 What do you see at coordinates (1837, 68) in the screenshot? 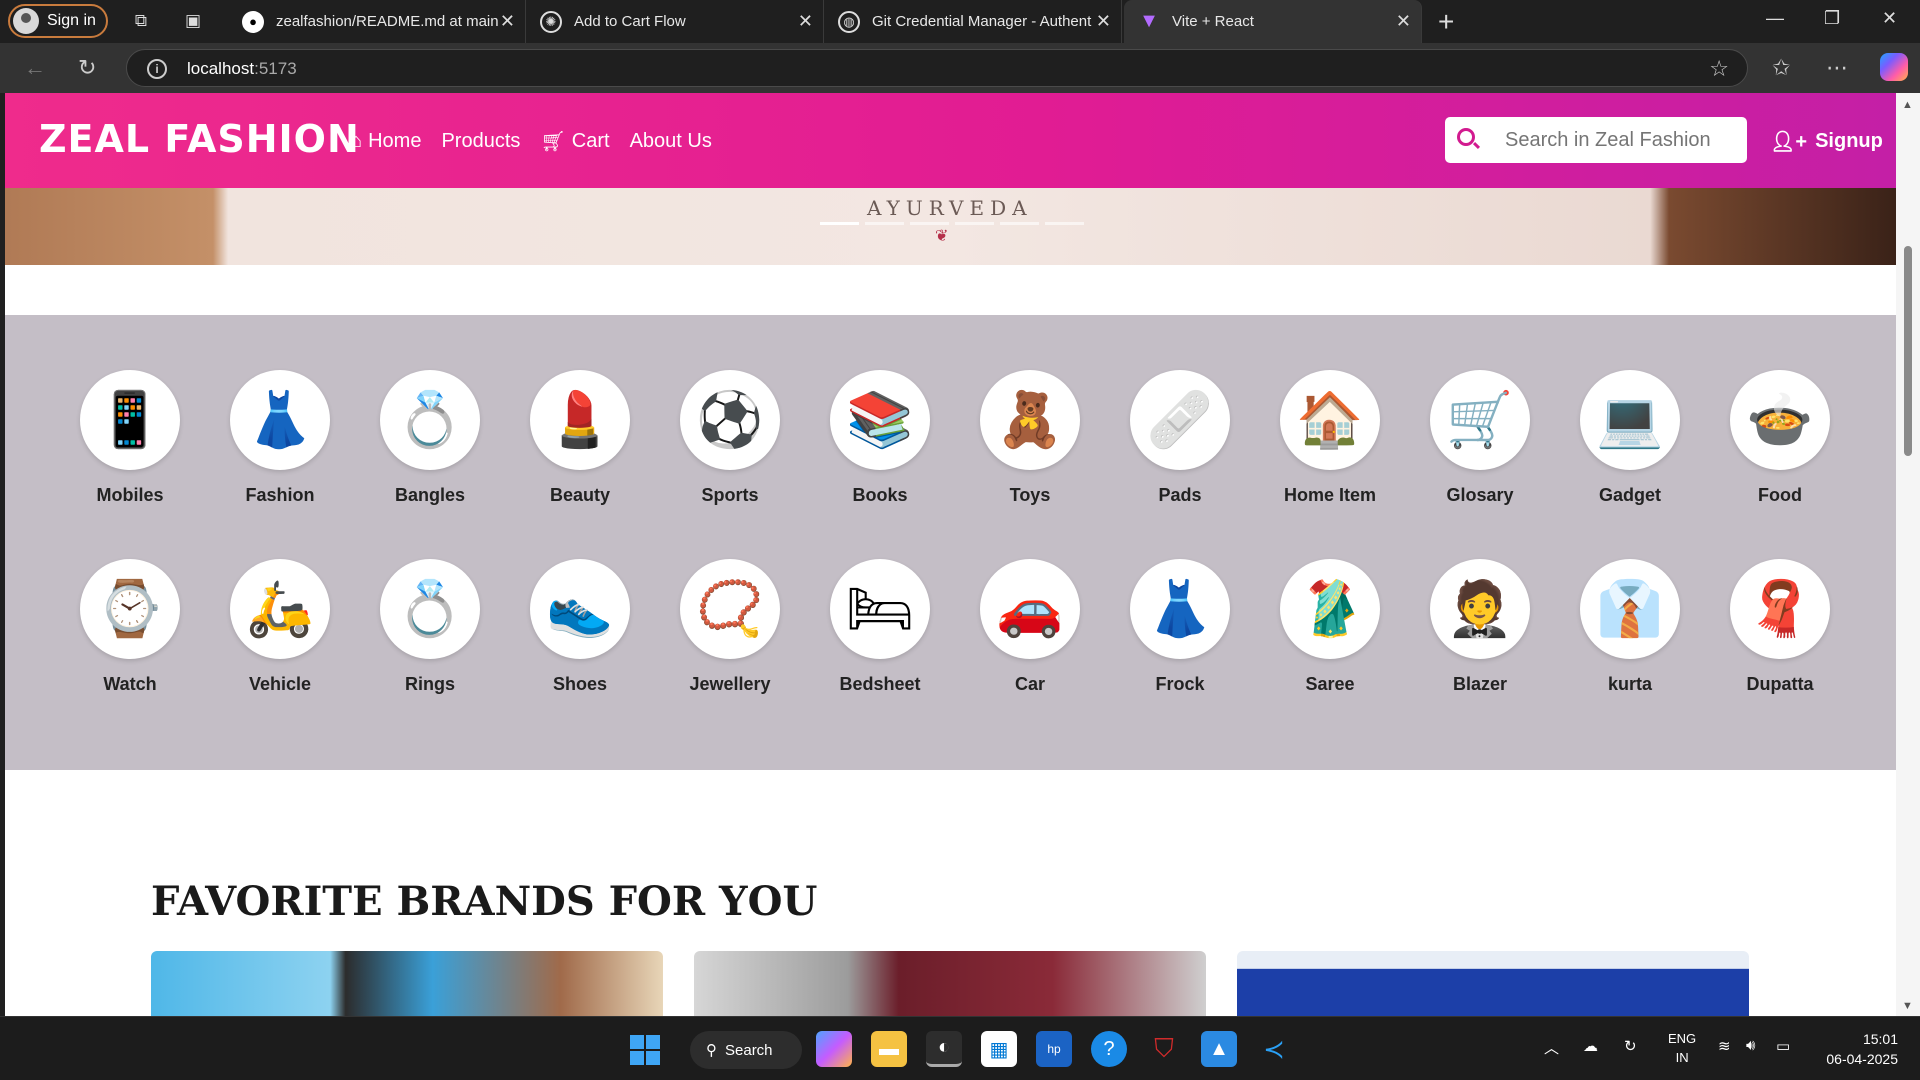
I see `more-menu-icon: ⋯` at bounding box center [1837, 68].